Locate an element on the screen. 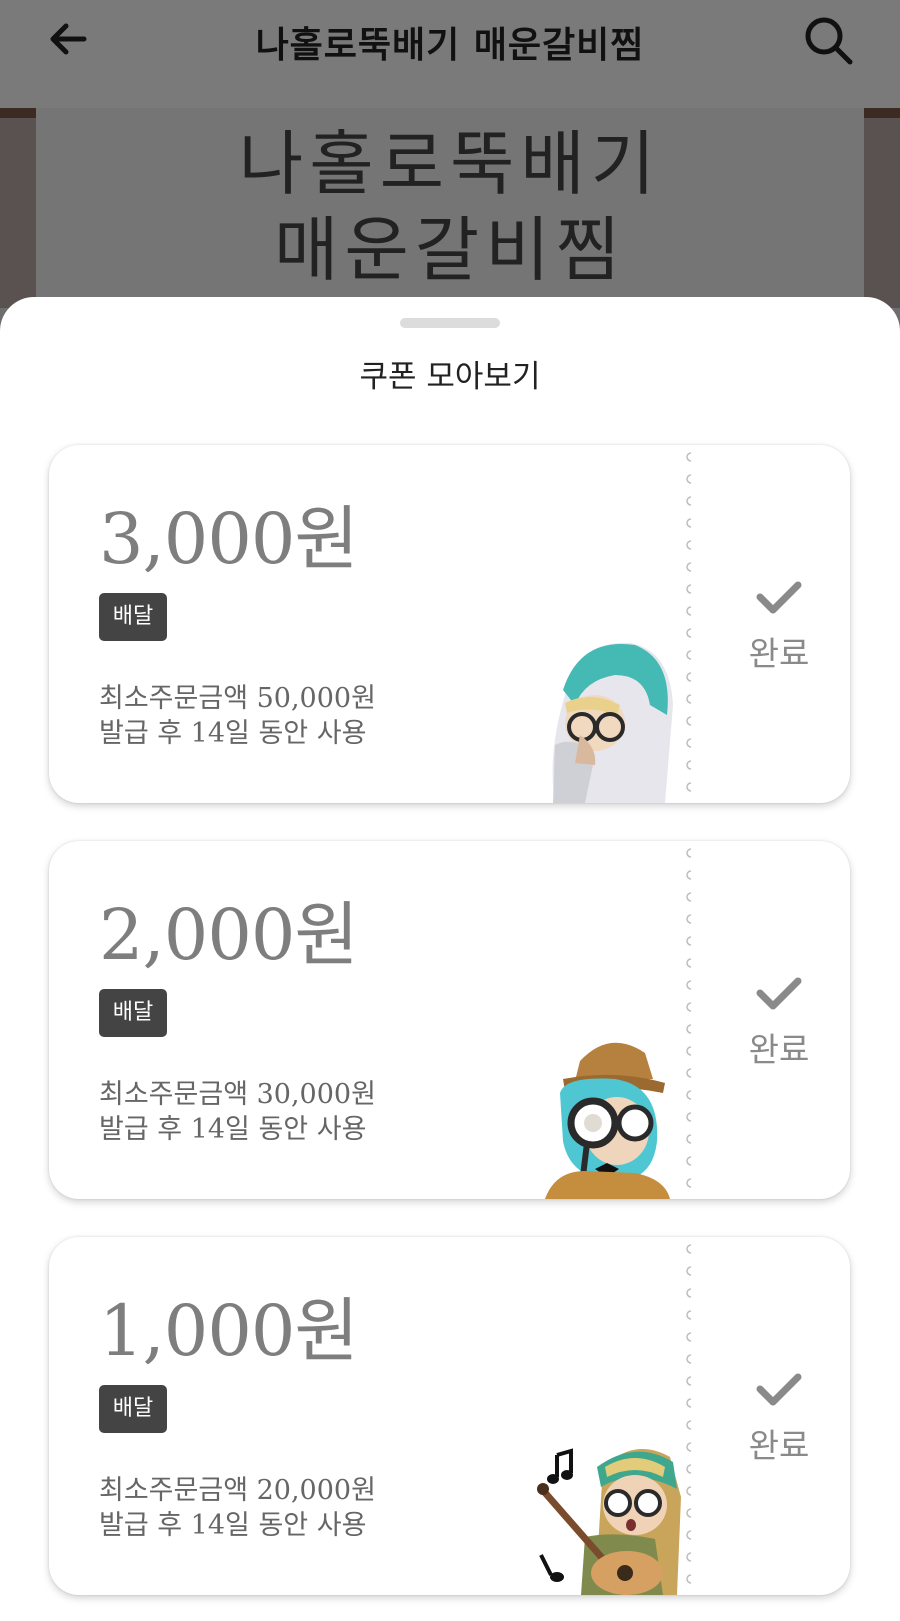 Image resolution: width=900 pixels, height=1621 pixels. coupon-conditions: 최소주문금액 50,000원 발급 후 14일 동안 사용 is located at coordinates (237, 716).